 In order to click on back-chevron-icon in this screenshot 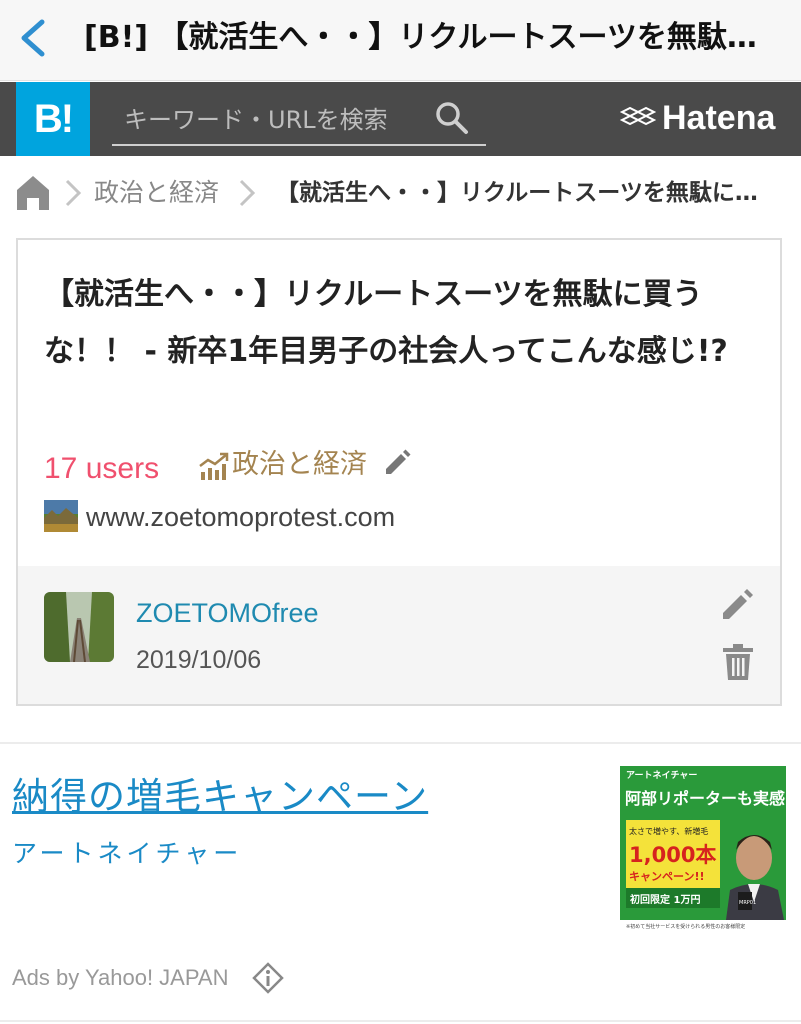, I will do `click(34, 38)`.